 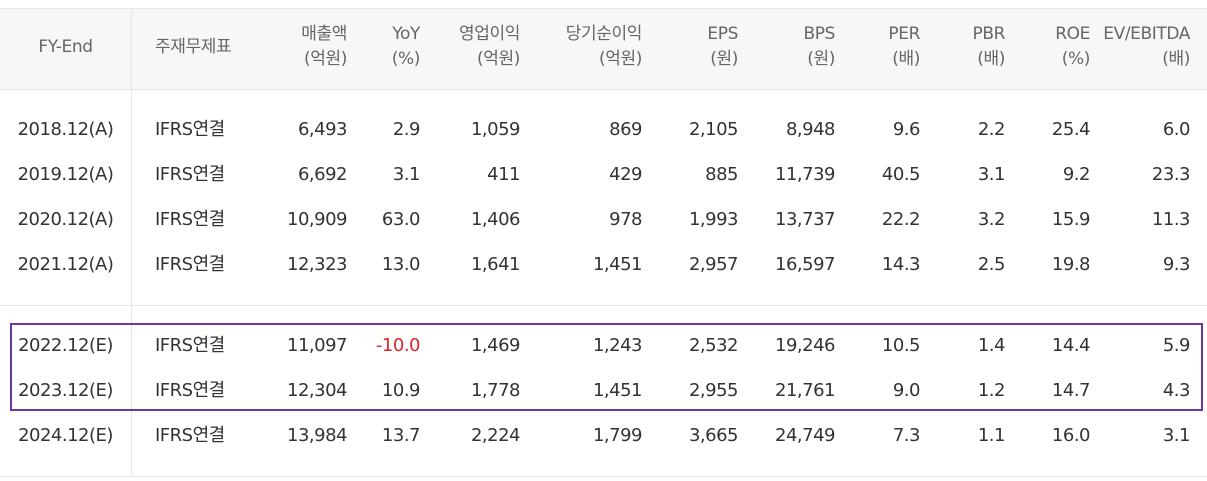 I want to click on cell-ev-ebitda: 11.3, so click(x=1171, y=219).